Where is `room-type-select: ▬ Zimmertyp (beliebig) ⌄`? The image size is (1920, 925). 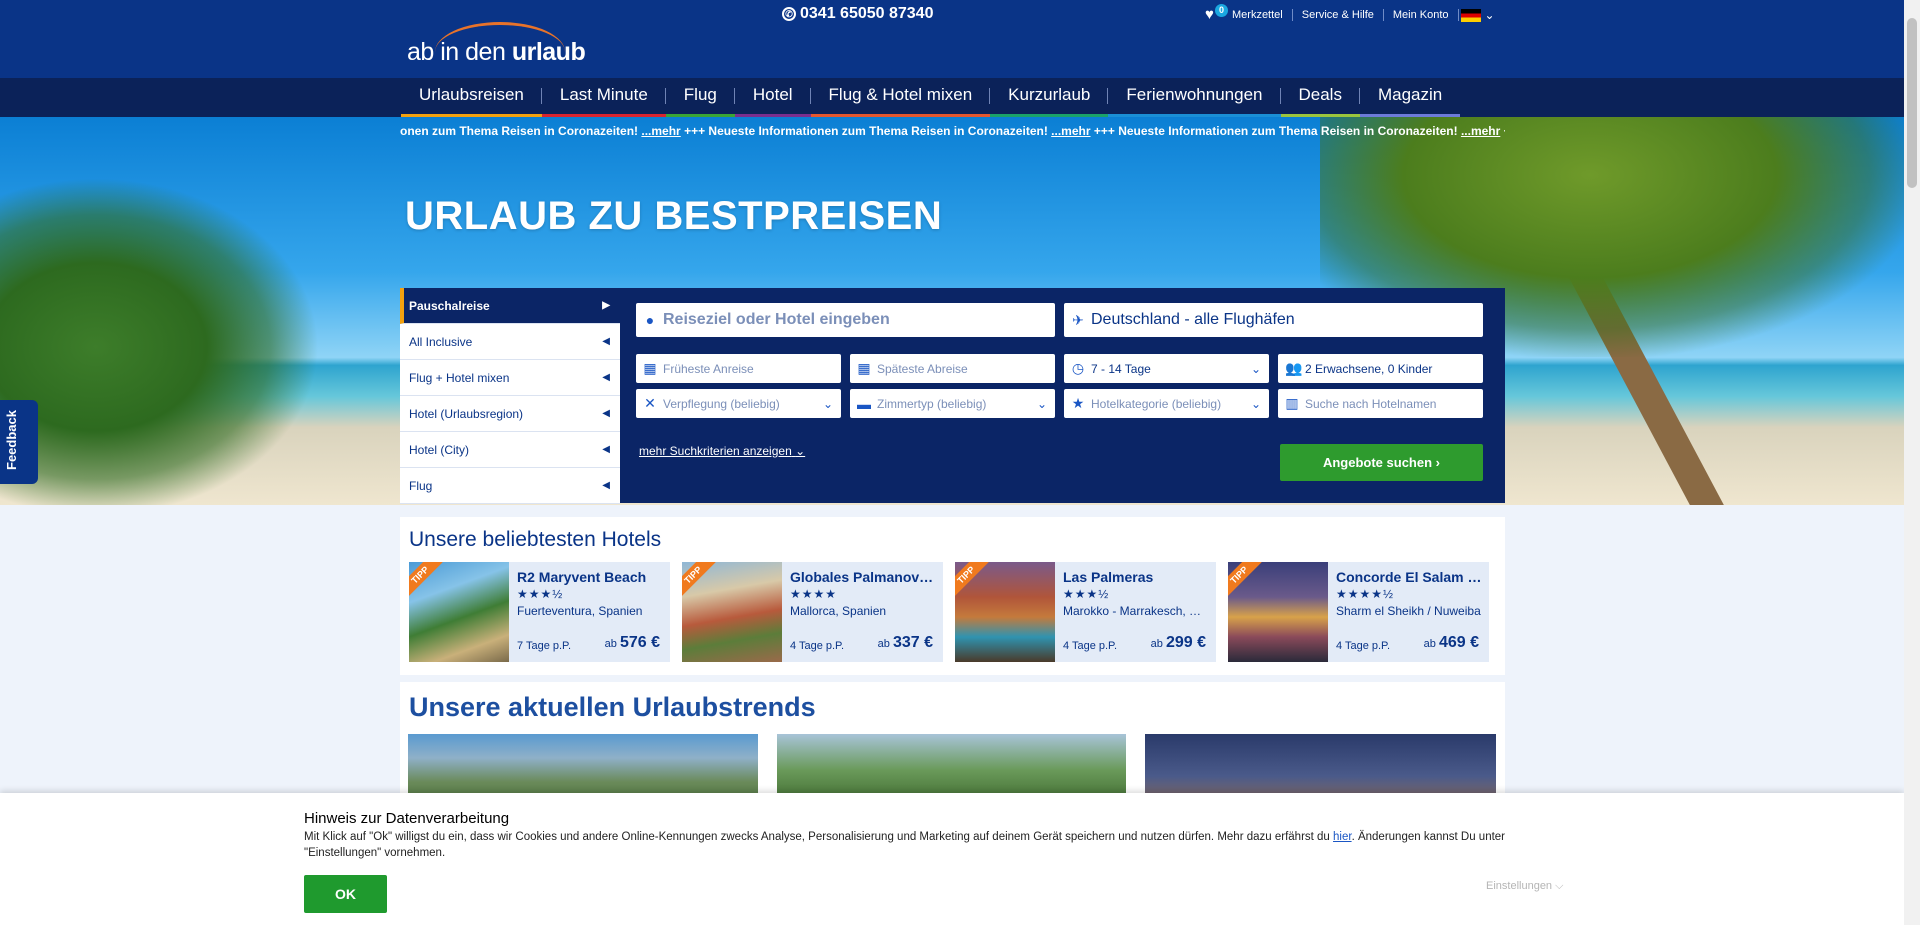 room-type-select: ▬ Zimmertyp (beliebig) ⌄ is located at coordinates (952, 403).